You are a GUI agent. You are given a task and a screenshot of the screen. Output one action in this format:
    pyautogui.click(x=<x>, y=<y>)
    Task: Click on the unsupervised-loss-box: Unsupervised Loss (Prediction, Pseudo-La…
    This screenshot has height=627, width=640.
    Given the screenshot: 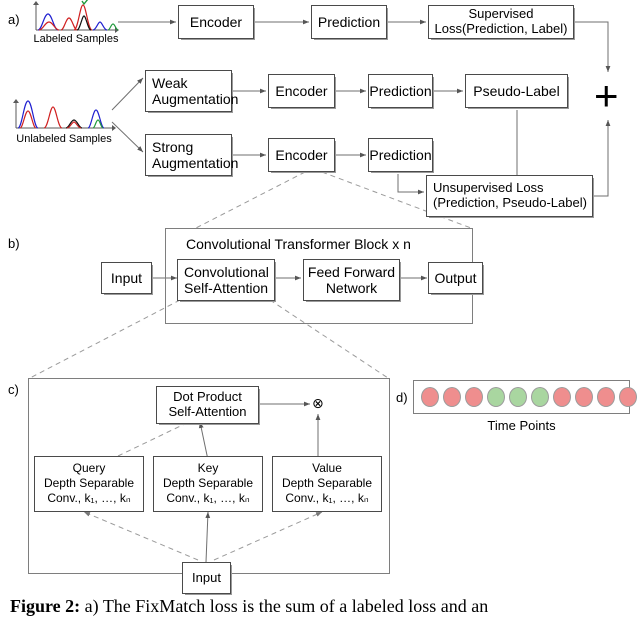 What is the action you would take?
    pyautogui.click(x=509, y=196)
    